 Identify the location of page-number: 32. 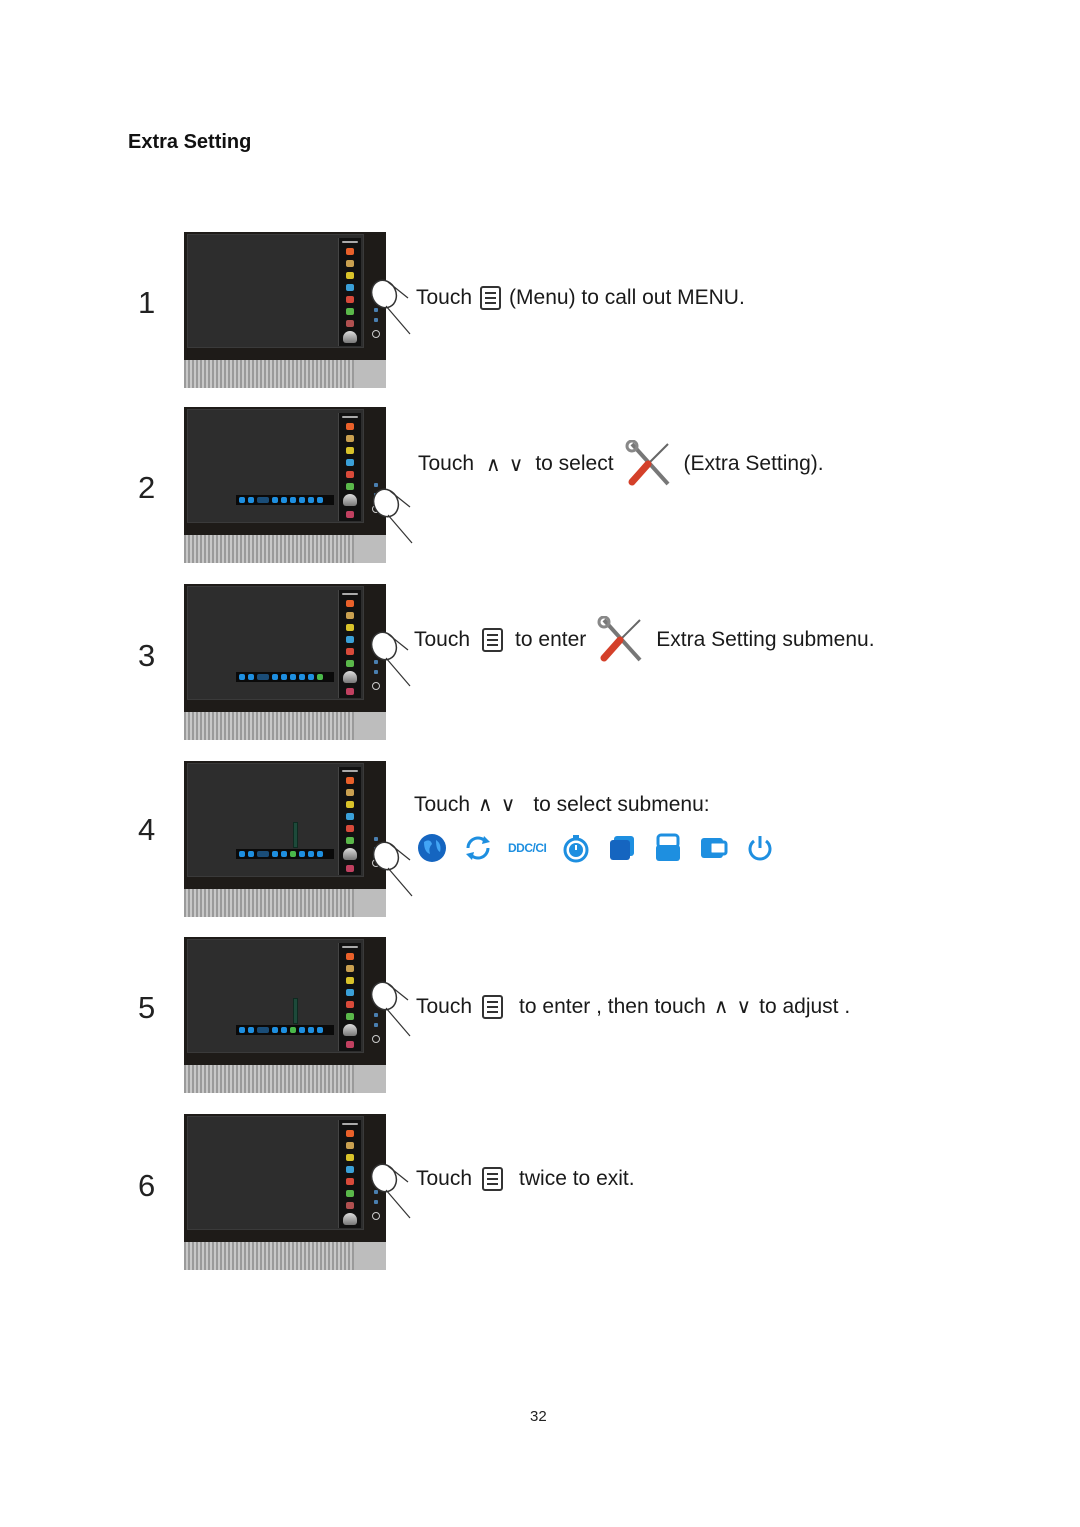
(538, 1416).